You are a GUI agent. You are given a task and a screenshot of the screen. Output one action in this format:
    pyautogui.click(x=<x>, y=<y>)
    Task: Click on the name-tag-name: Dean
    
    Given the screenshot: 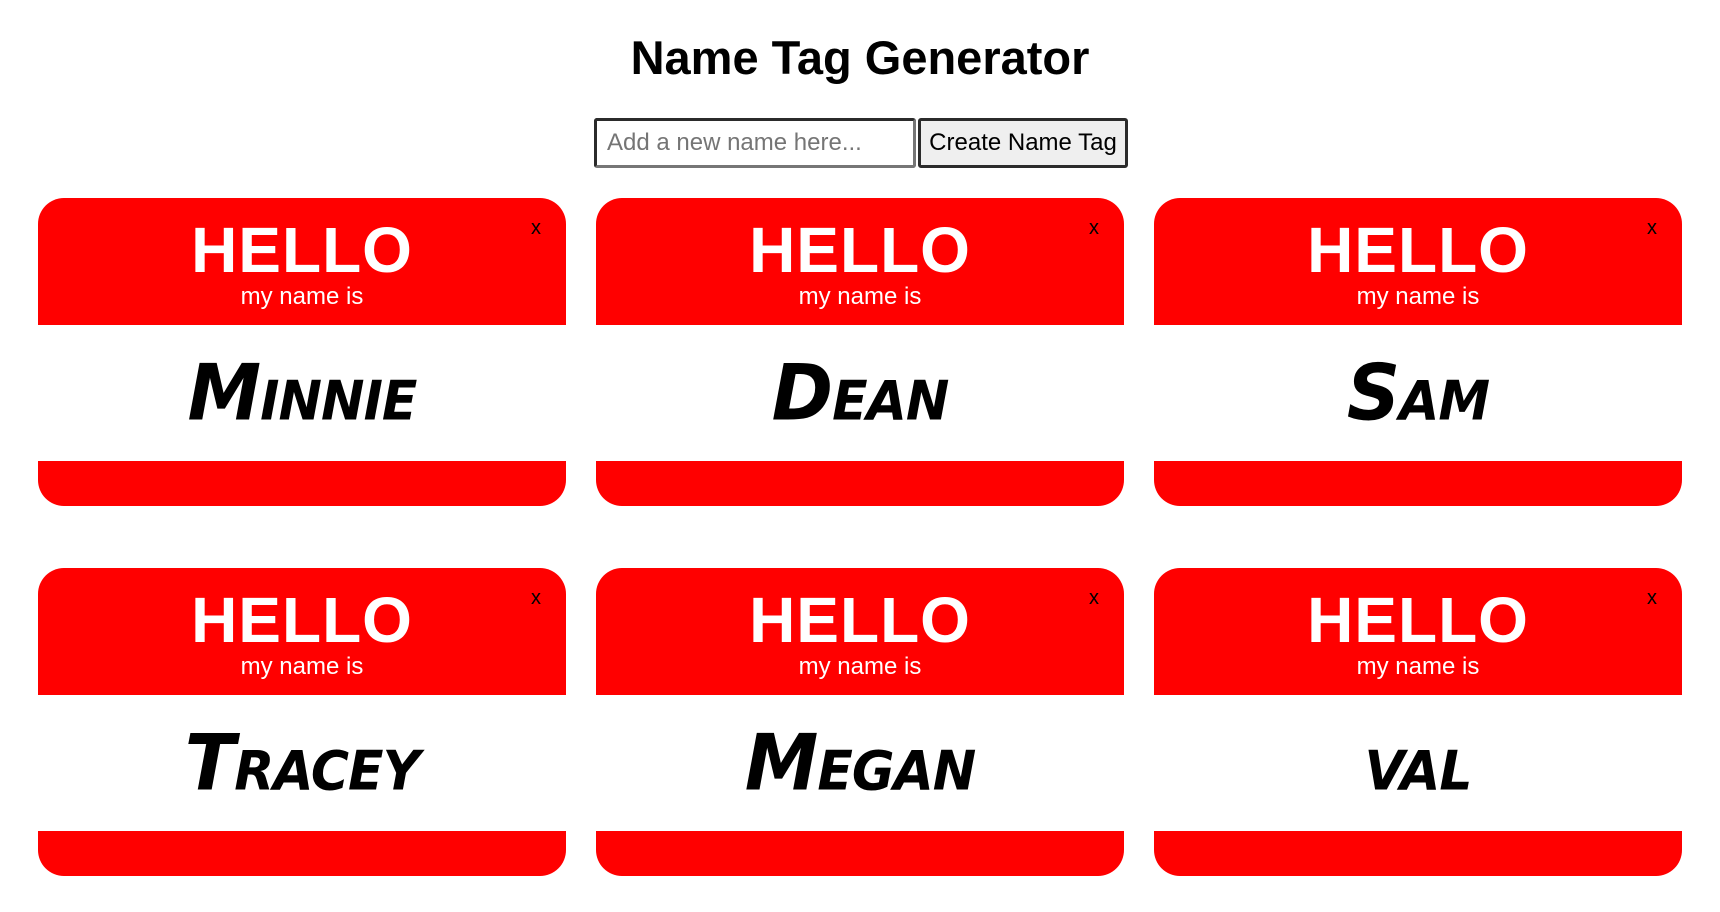 What is the action you would take?
    pyautogui.click(x=860, y=393)
    